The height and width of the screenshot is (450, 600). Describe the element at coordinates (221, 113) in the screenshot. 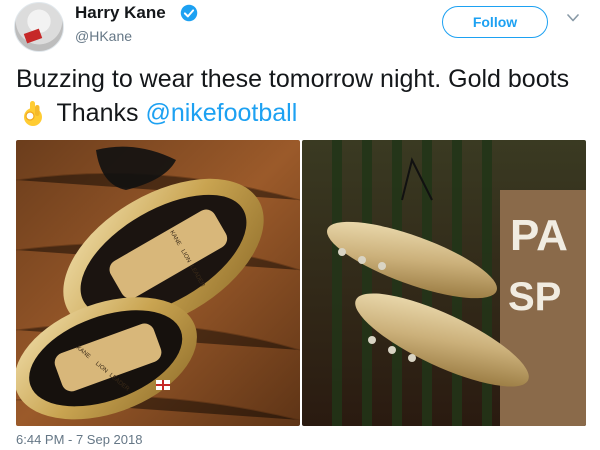

I see `mention-link: @nikefootball` at that location.